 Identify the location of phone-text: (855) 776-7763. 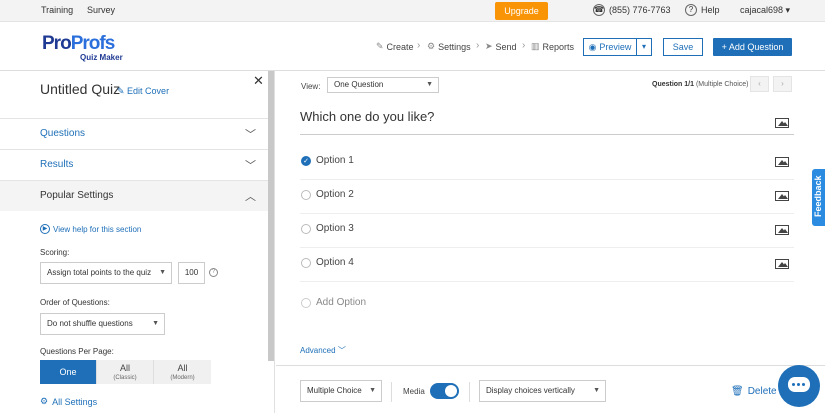
(640, 10).